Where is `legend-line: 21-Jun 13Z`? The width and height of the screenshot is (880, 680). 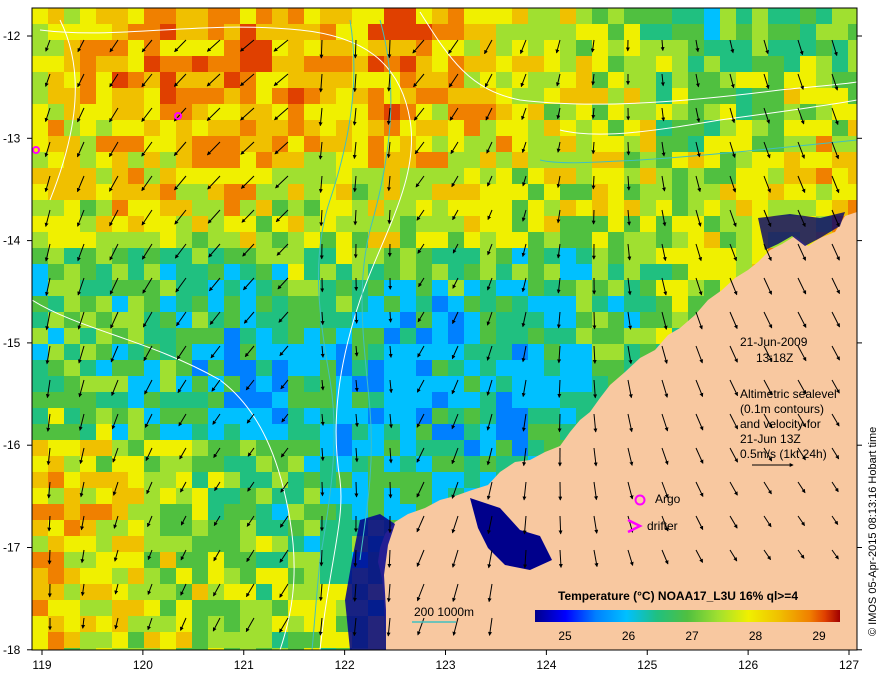 legend-line: 21-Jun 13Z is located at coordinates (770, 439).